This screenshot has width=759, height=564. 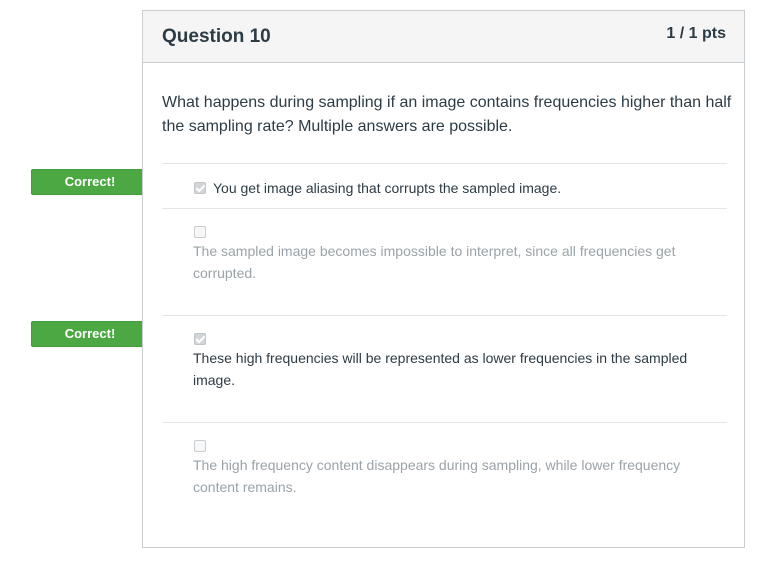 I want to click on question-header: Question 10 1 / 1 pts, so click(x=443, y=37).